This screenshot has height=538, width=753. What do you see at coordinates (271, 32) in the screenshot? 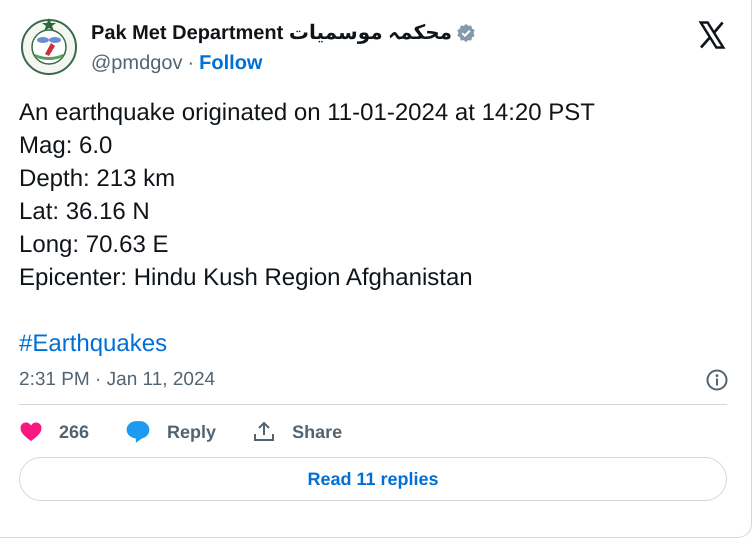
I see `author-name: Pak Met Department محکمہ موسمیات` at bounding box center [271, 32].